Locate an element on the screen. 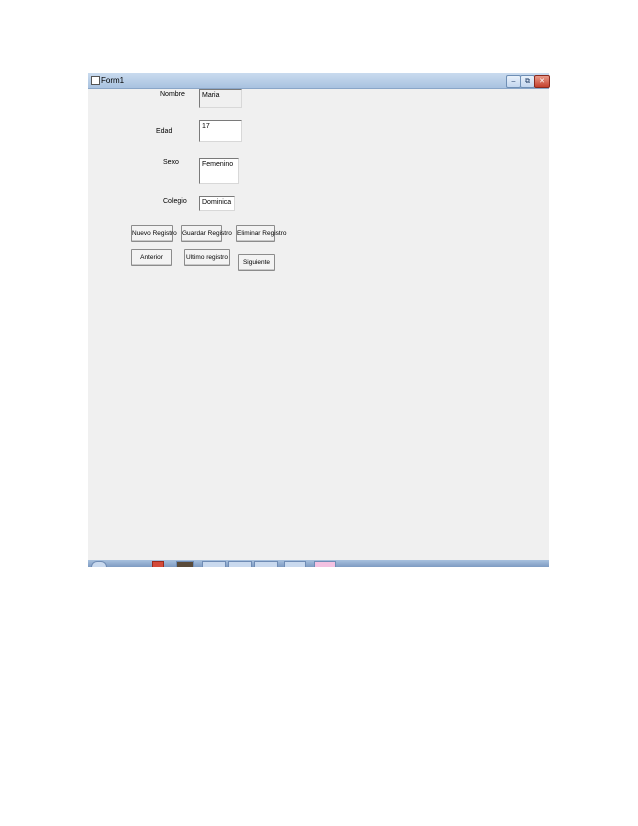 The width and height of the screenshot is (638, 826). app-icon is located at coordinates (266, 564).